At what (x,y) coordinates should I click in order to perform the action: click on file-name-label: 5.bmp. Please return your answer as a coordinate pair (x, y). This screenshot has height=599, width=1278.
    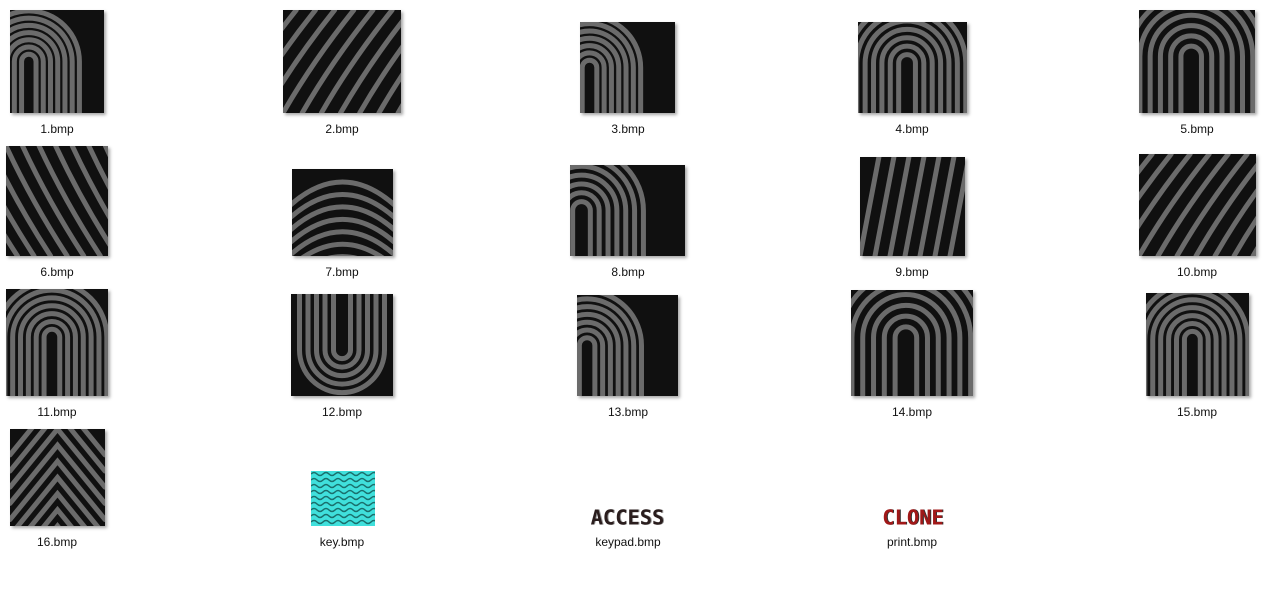
    Looking at the image, I should click on (1197, 129).